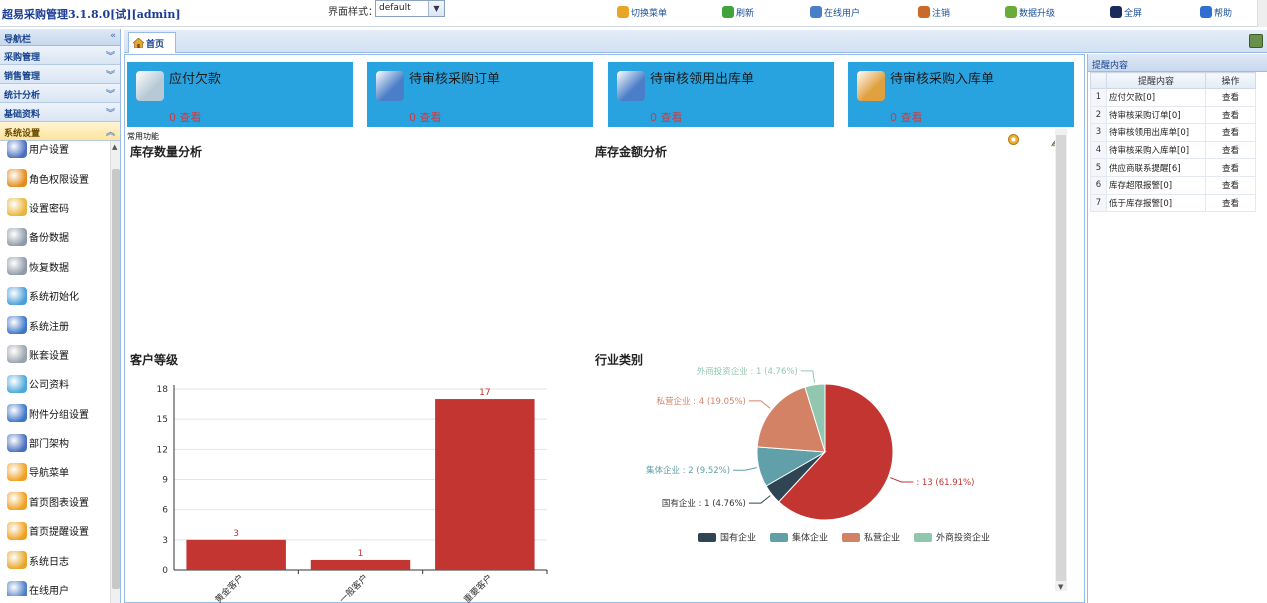 Image resolution: width=1267 pixels, height=603 pixels. Describe the element at coordinates (240, 94) in the screenshot. I see `summary-card: 应付欠款 0 查看` at that location.